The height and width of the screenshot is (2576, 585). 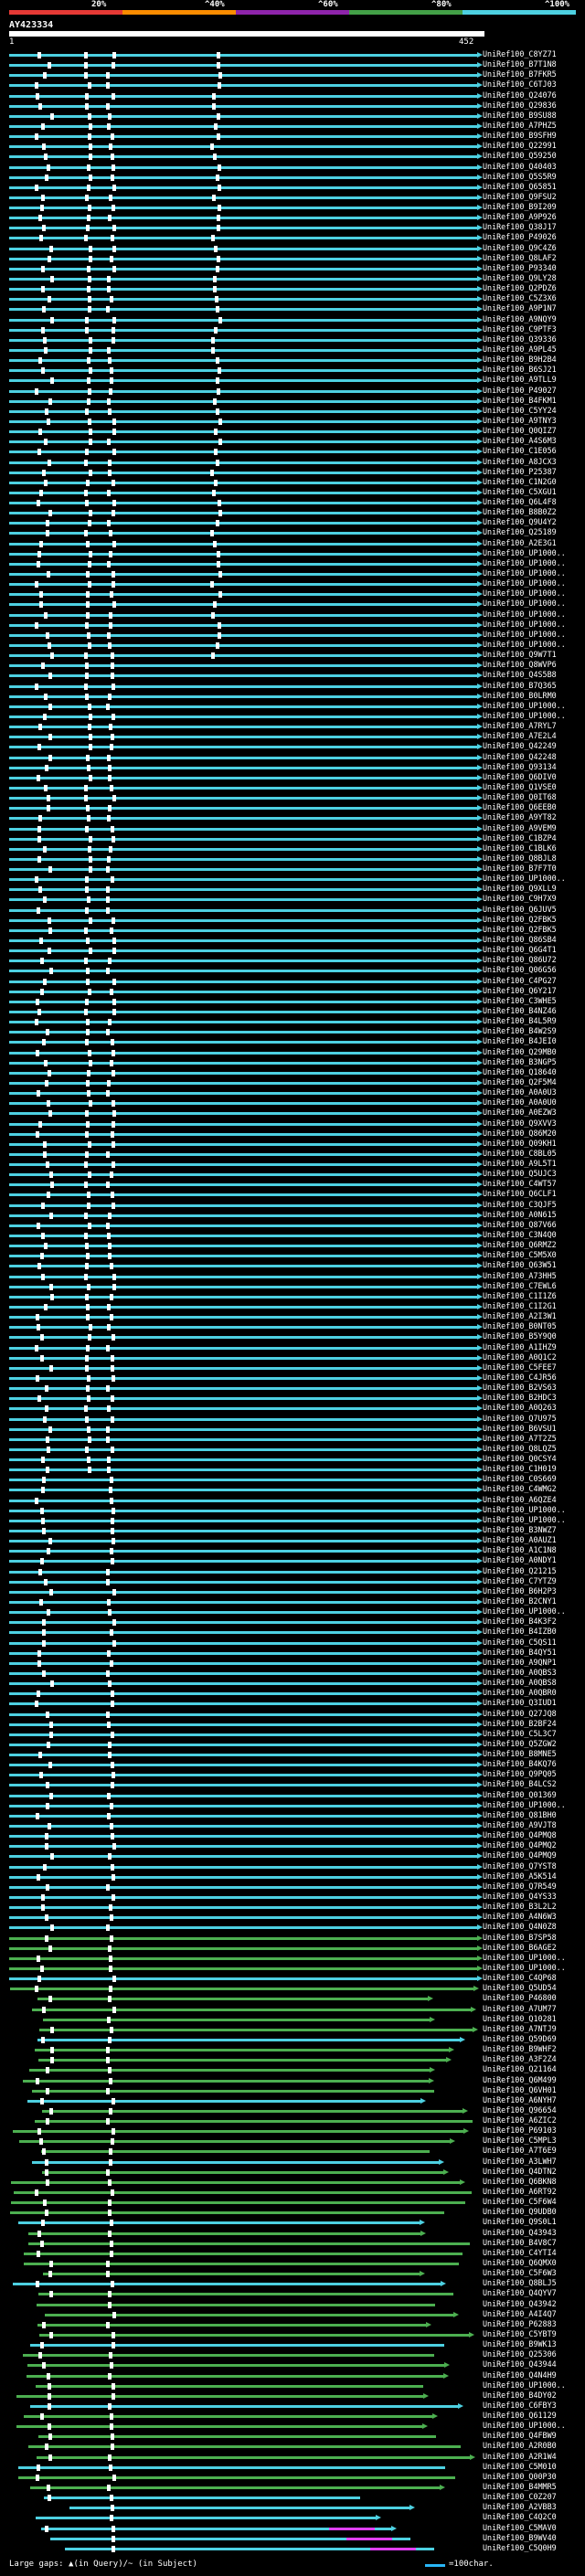 What do you see at coordinates (534, 2395) in the screenshot?
I see `accession-link: UniRef100_B4DY02` at bounding box center [534, 2395].